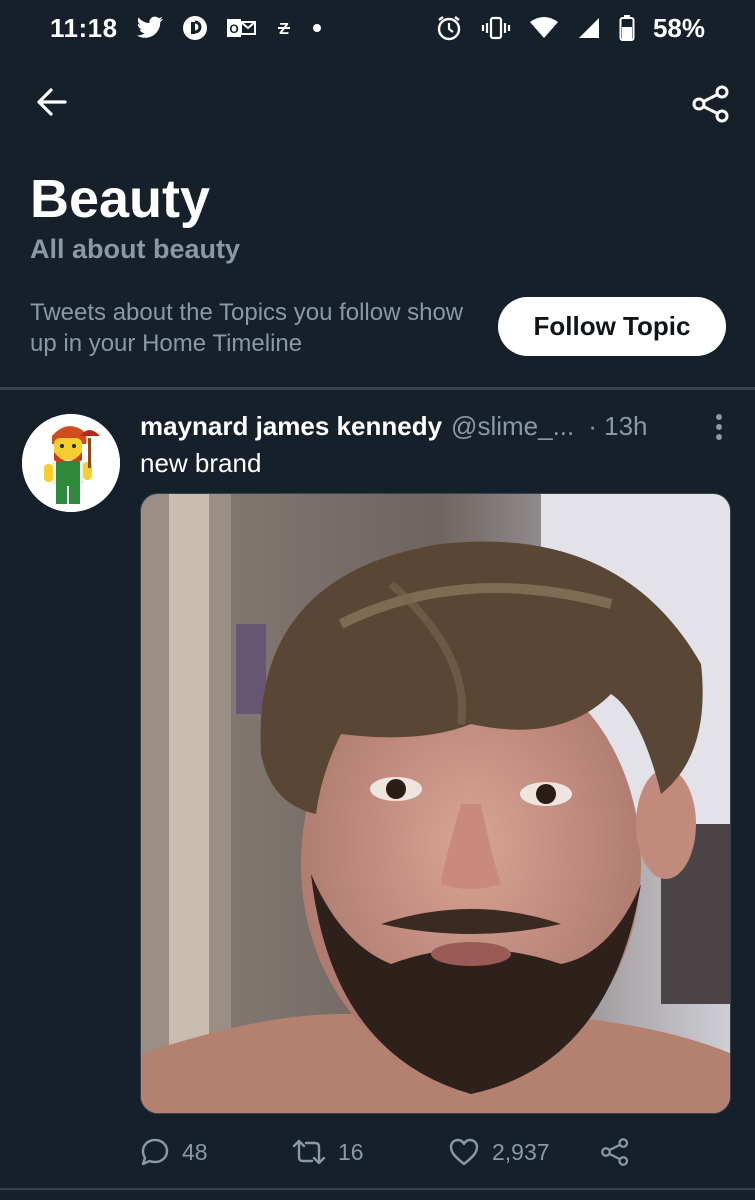  What do you see at coordinates (201, 463) in the screenshot?
I see `tweet-text: new brand` at bounding box center [201, 463].